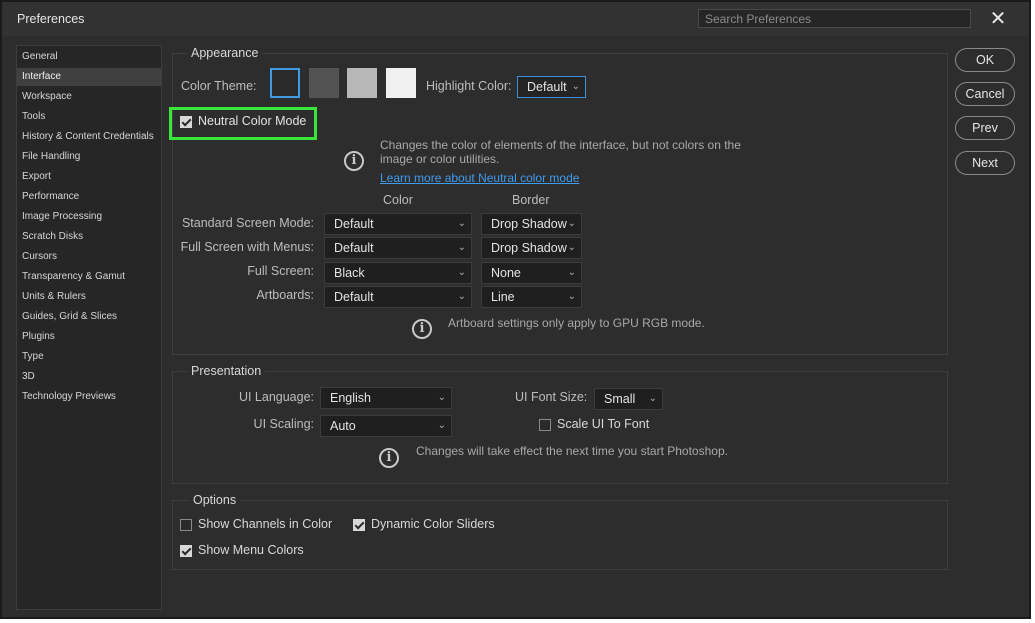  Describe the element at coordinates (469, 86) in the screenshot. I see `highlight-color-label: Highlight Color:` at that location.